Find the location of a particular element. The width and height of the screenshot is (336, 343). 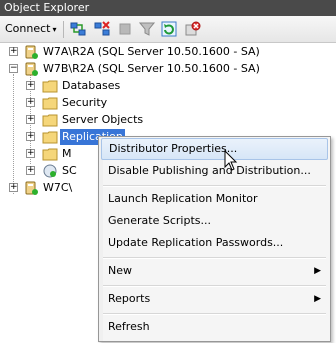

tree-node-server-w7b: − W7B\R2A (SQL Server 10.50.1600 - SA) is located at coordinates (168, 69).